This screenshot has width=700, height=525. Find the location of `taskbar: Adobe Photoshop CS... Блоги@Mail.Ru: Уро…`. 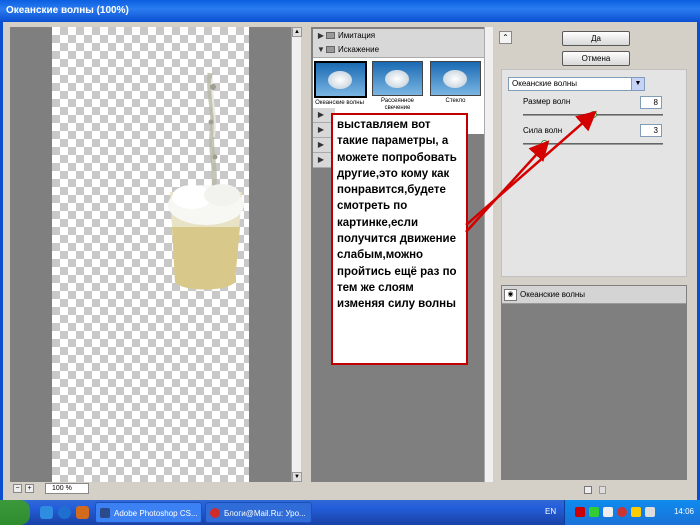

taskbar: Adobe Photoshop CS... Блоги@Mail.Ru: Уро… is located at coordinates (350, 512).